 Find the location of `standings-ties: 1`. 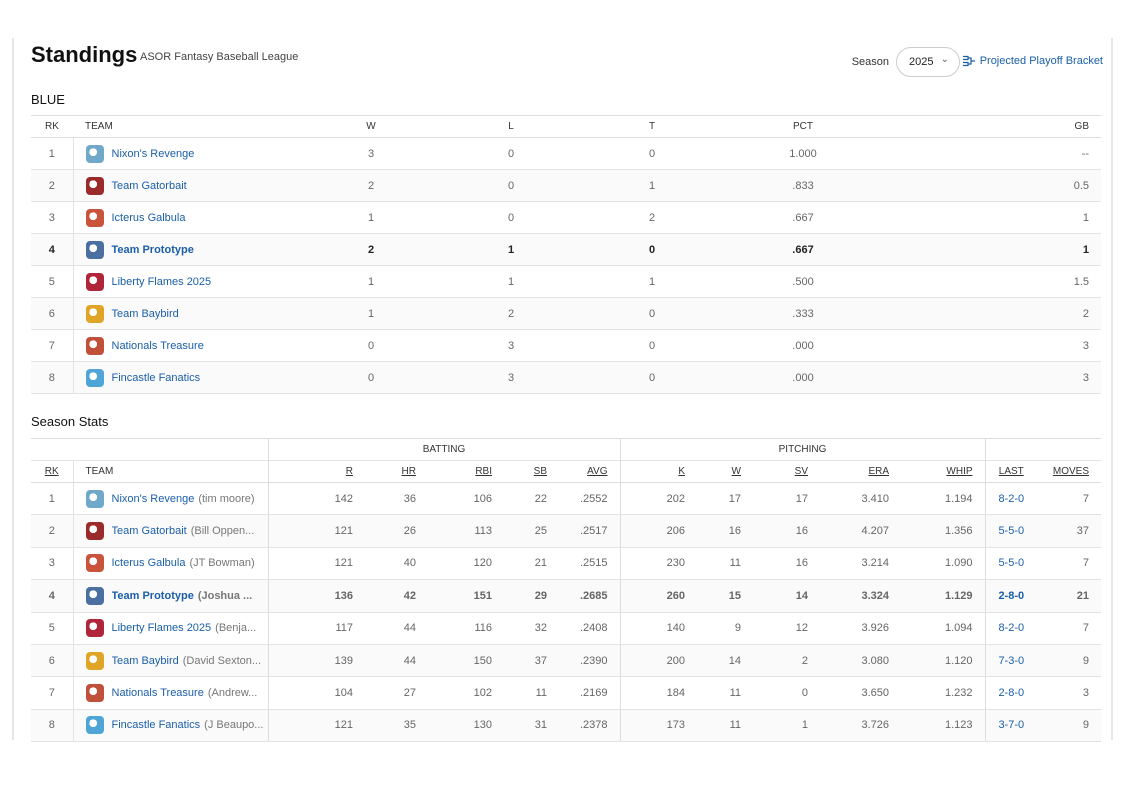

standings-ties: 1 is located at coordinates (652, 281).